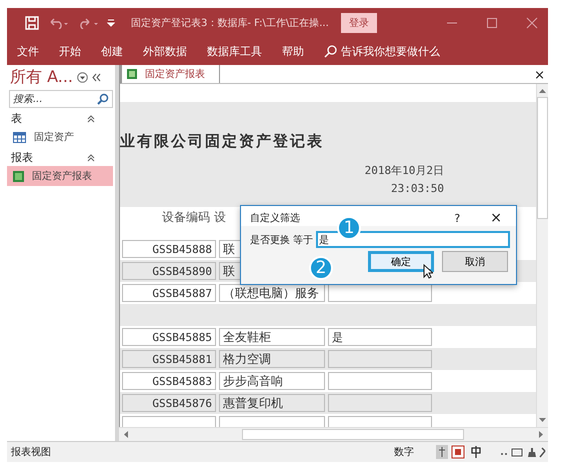  I want to click on menu-item: 文件, so click(28, 51).